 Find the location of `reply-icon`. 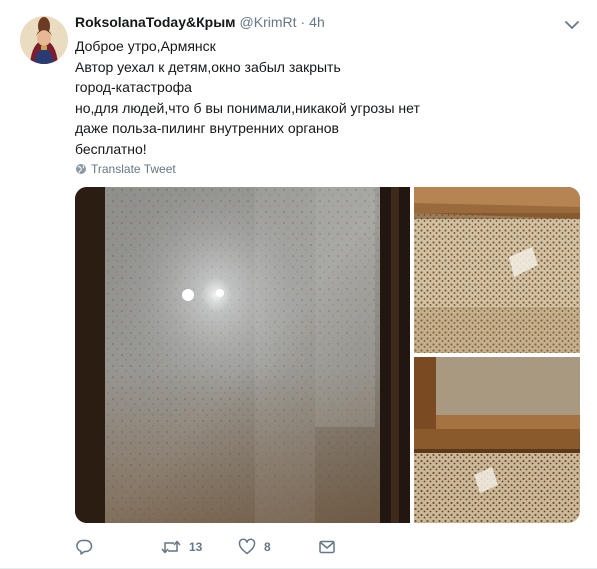

reply-icon is located at coordinates (84, 547).